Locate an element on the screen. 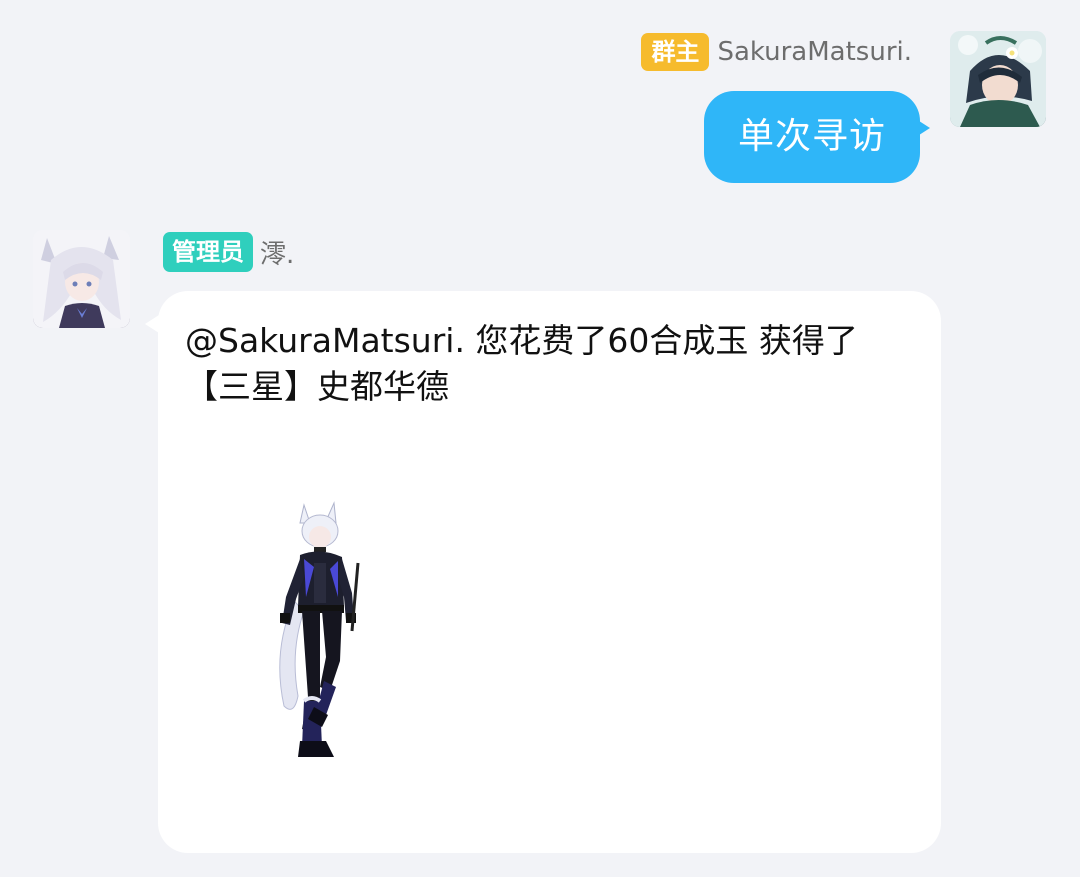 The width and height of the screenshot is (1080, 877). message-bubble: 单次寻访 is located at coordinates (817, 137).